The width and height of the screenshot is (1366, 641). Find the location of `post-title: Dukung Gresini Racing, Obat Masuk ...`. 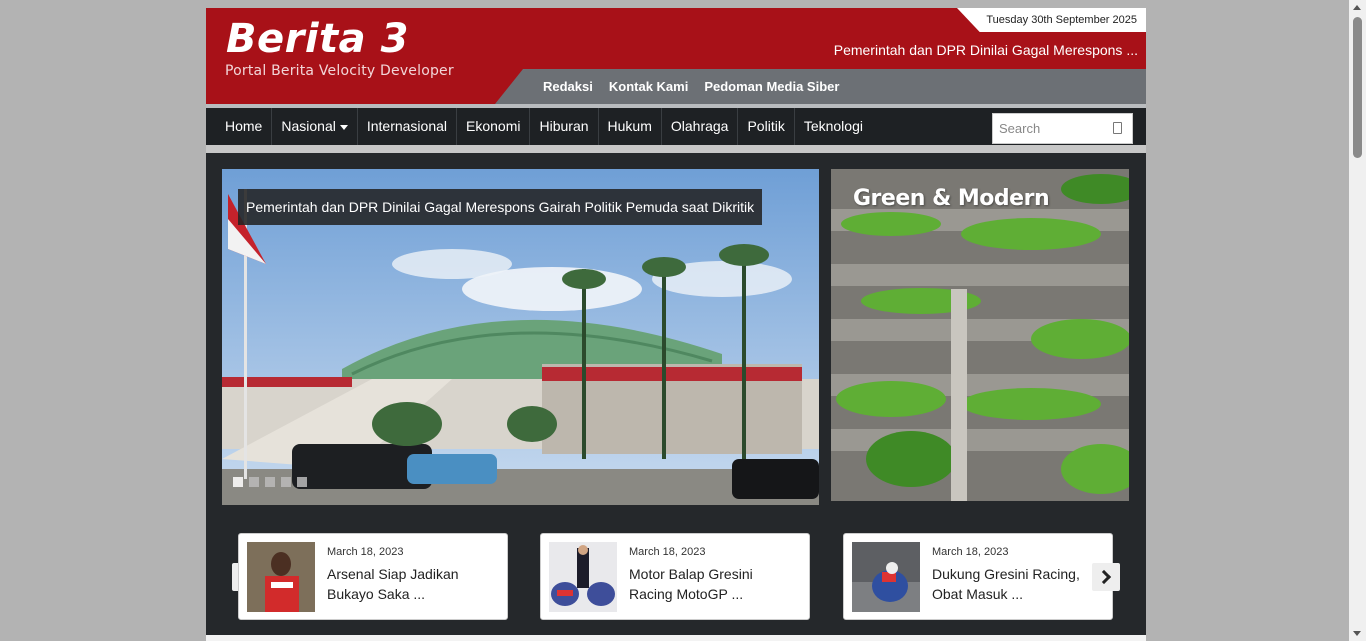

post-title: Dukung Gresini Racing, Obat Masuk ... is located at coordinates (1017, 584).